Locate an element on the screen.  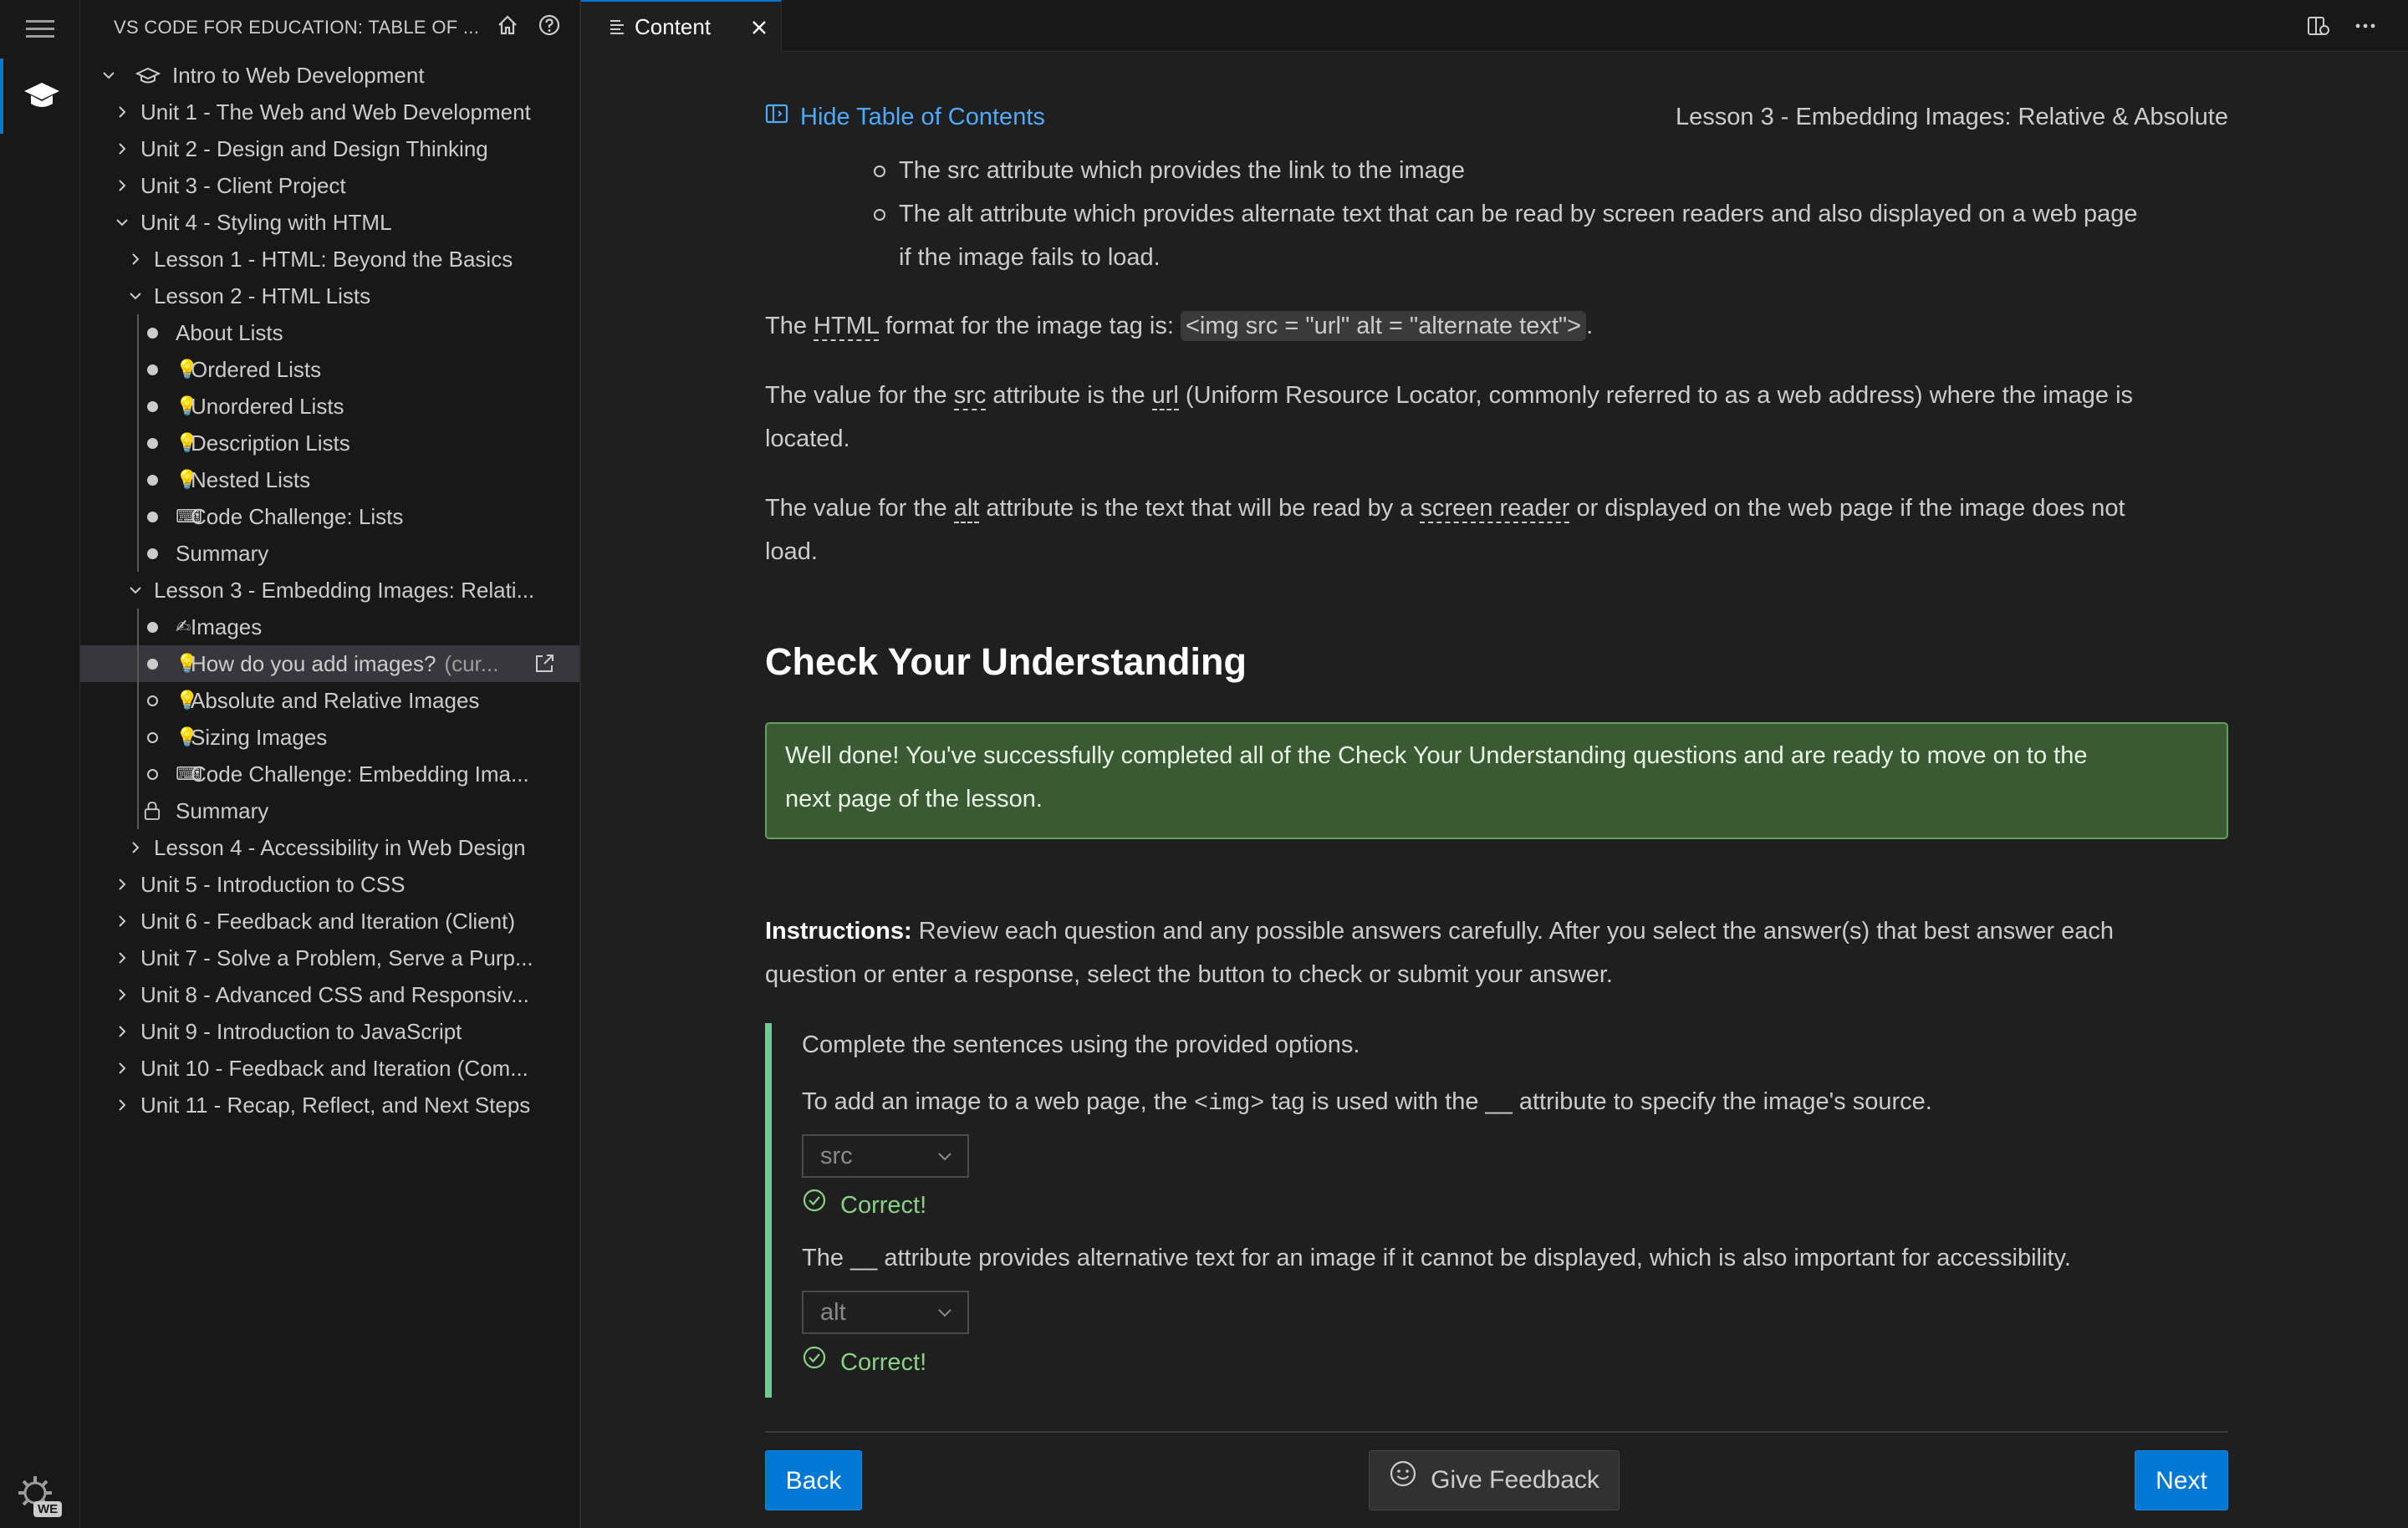
home-icon is located at coordinates (507, 25).